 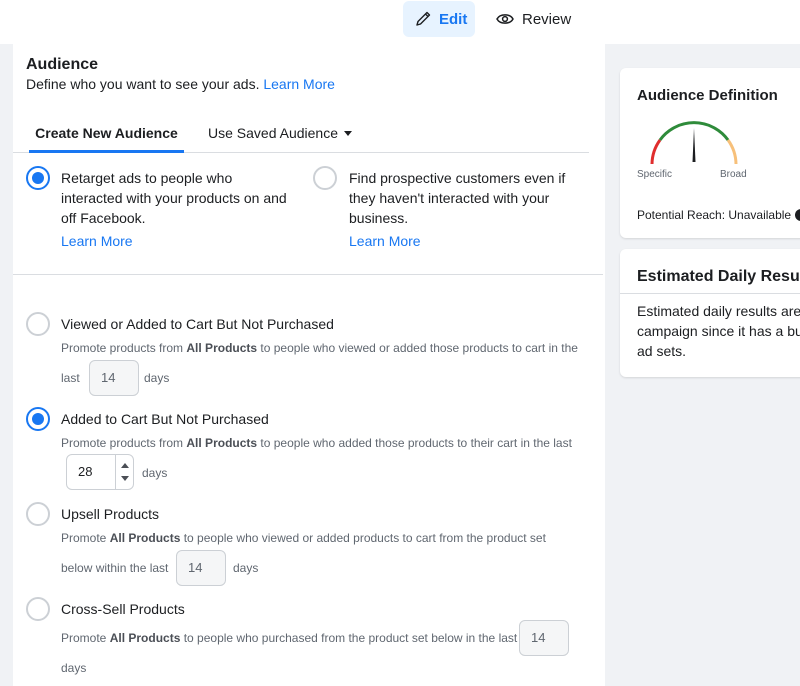 I want to click on review-tab-button: Review, so click(x=535, y=19).